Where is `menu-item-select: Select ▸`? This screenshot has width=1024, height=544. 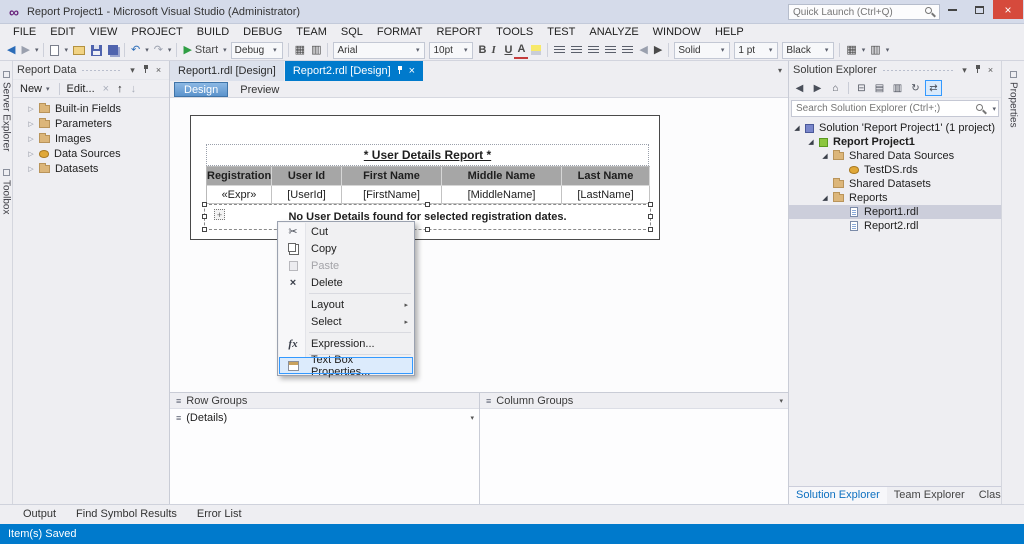
menu-item-select: Select ▸ is located at coordinates (346, 321).